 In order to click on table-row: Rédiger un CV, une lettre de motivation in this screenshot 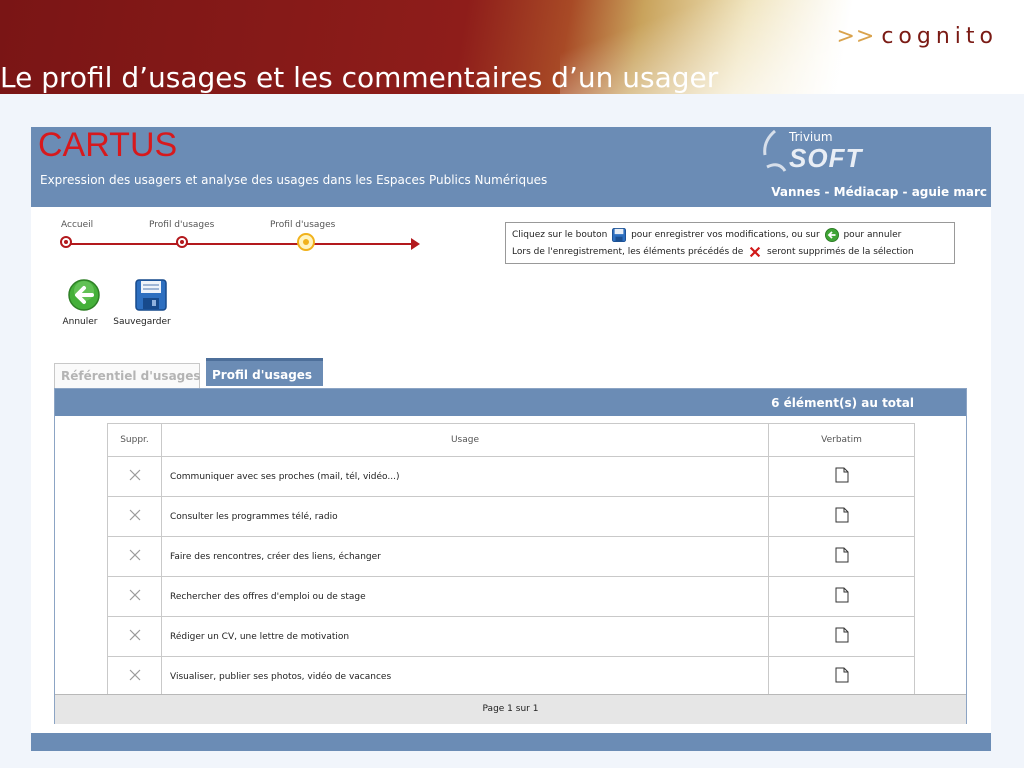, I will do `click(511, 636)`.